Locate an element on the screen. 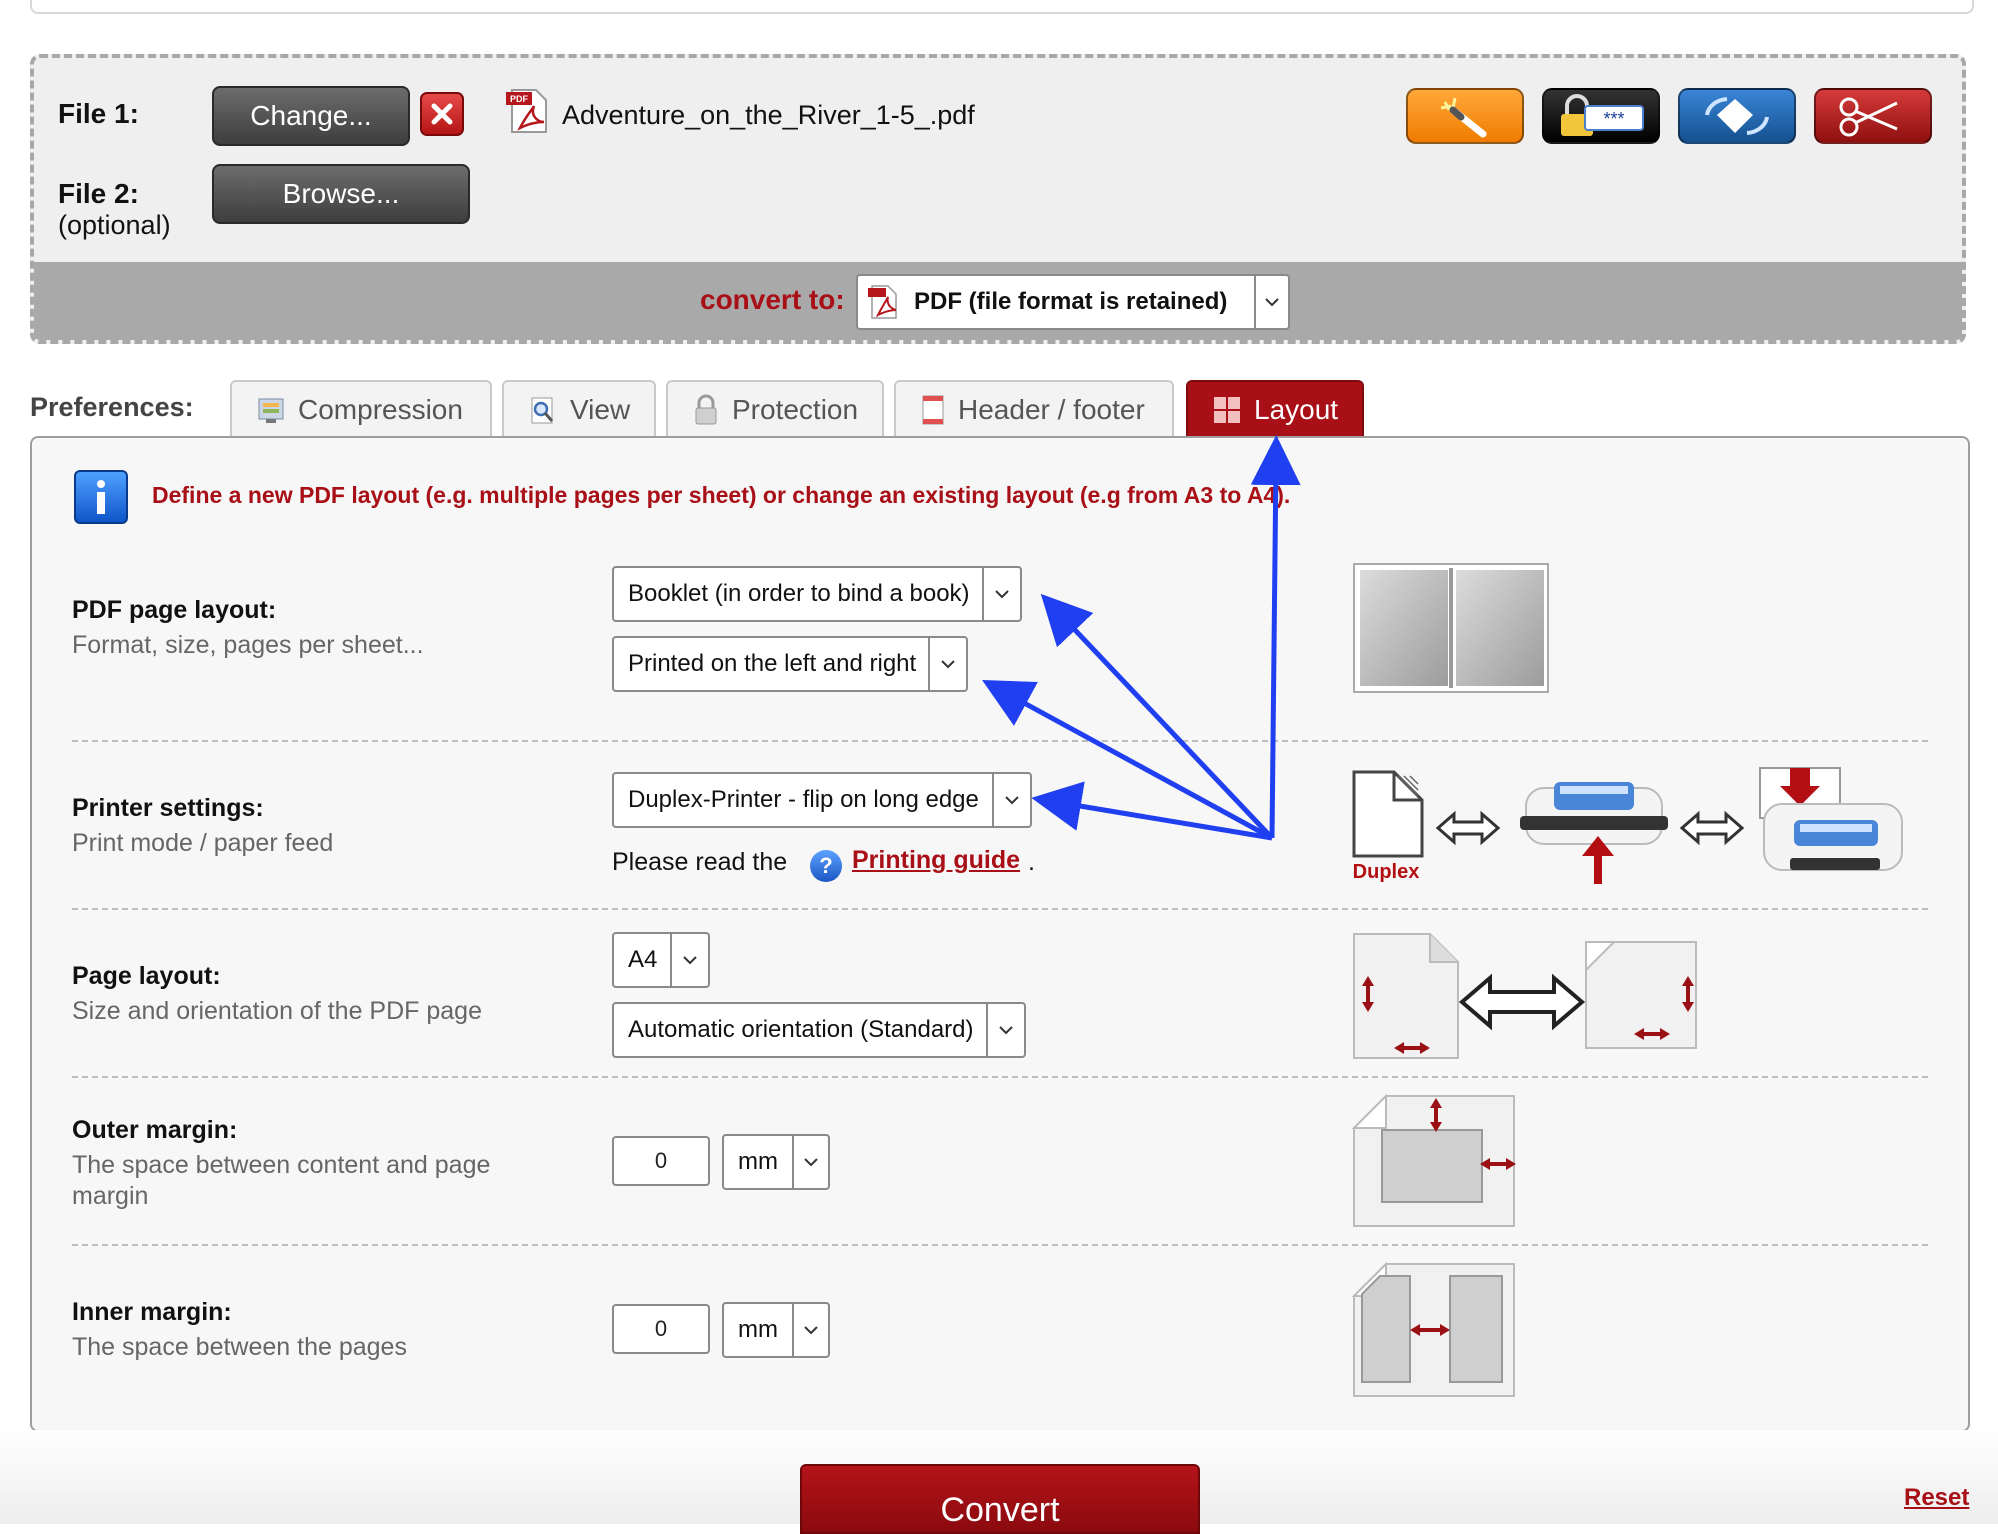  reset-link: Reset is located at coordinates (1936, 1498).